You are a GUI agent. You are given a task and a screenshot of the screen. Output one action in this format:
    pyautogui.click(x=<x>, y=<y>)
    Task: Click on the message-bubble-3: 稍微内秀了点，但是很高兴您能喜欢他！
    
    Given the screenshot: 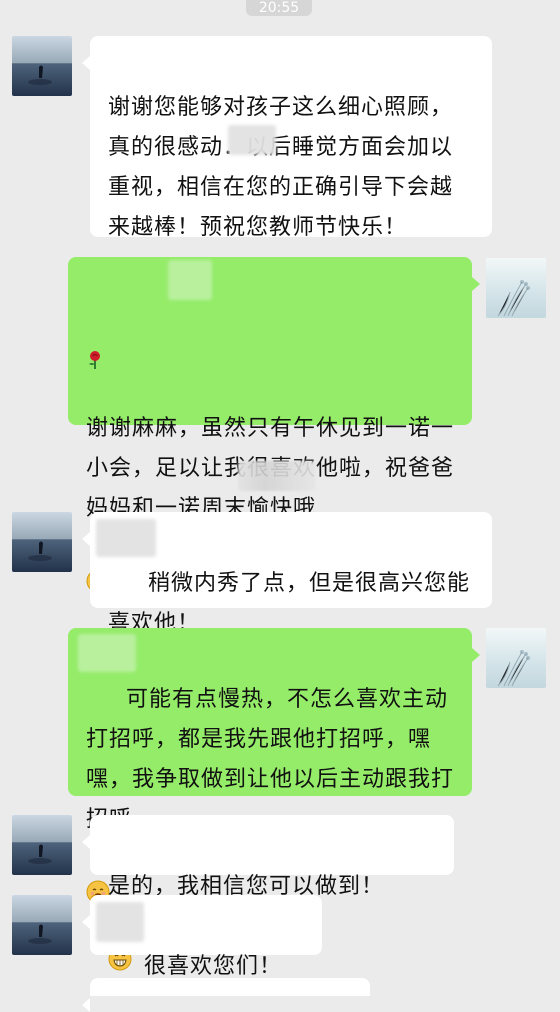 What is the action you would take?
    pyautogui.click(x=287, y=574)
    